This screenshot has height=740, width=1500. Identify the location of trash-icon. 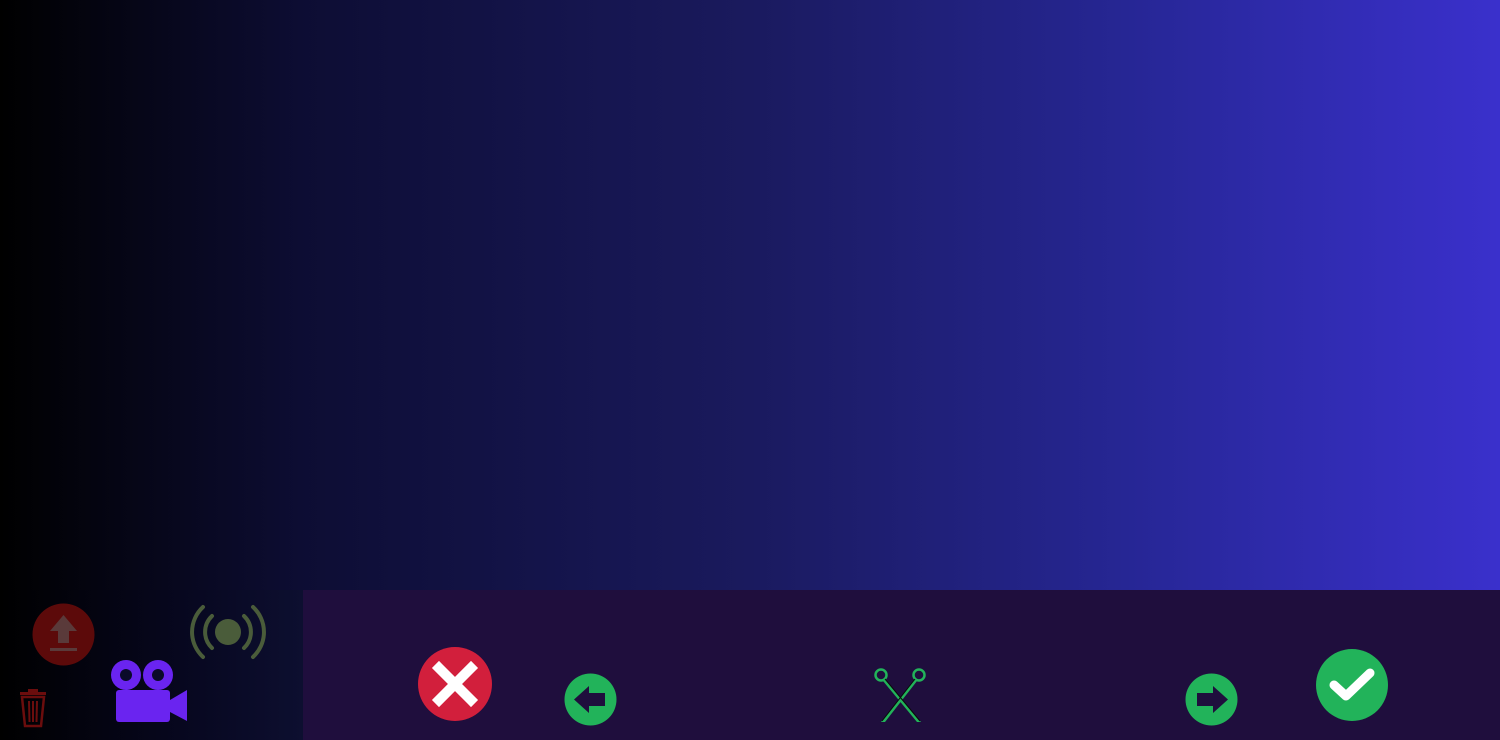
(33, 708).